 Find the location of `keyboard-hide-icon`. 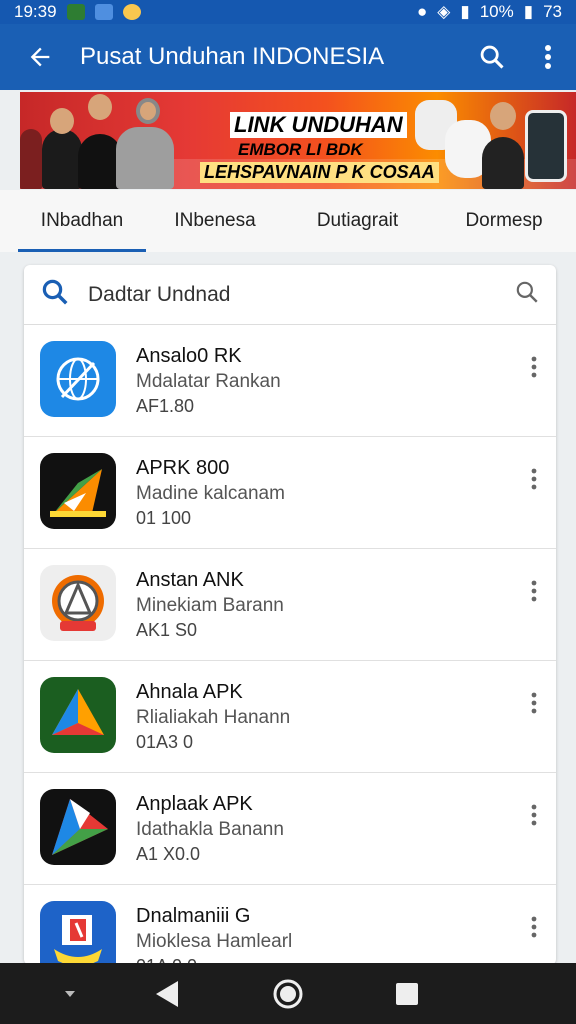

keyboard-hide-icon is located at coordinates (70, 993).